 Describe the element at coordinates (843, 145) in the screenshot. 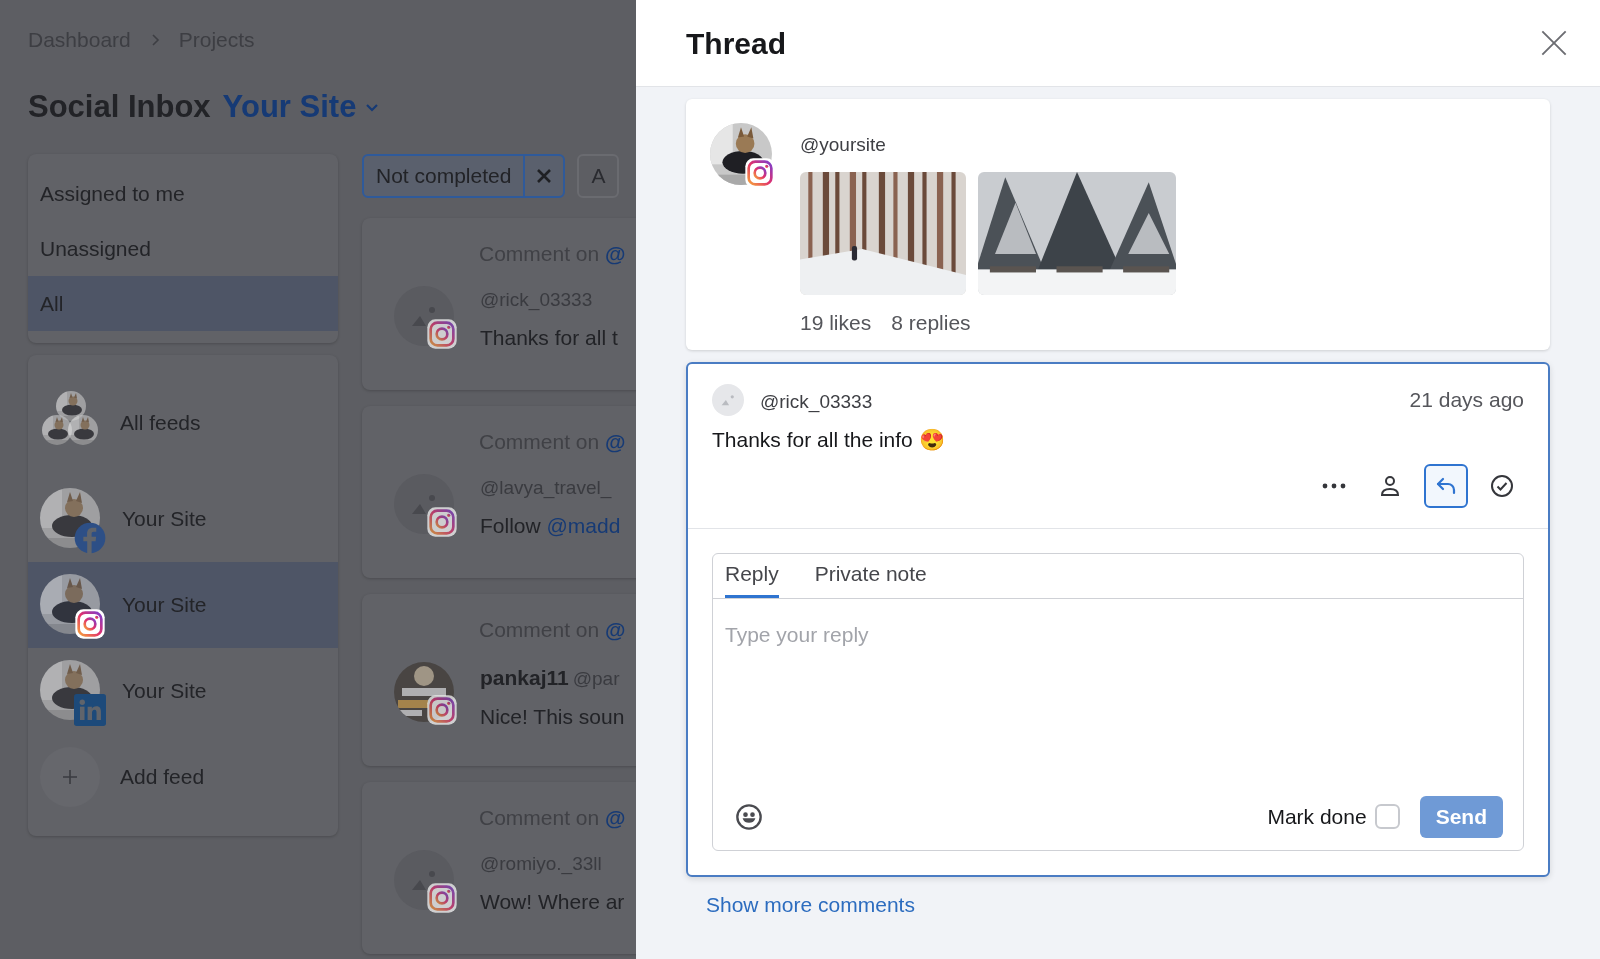

I see `post-handle: @yoursite` at that location.